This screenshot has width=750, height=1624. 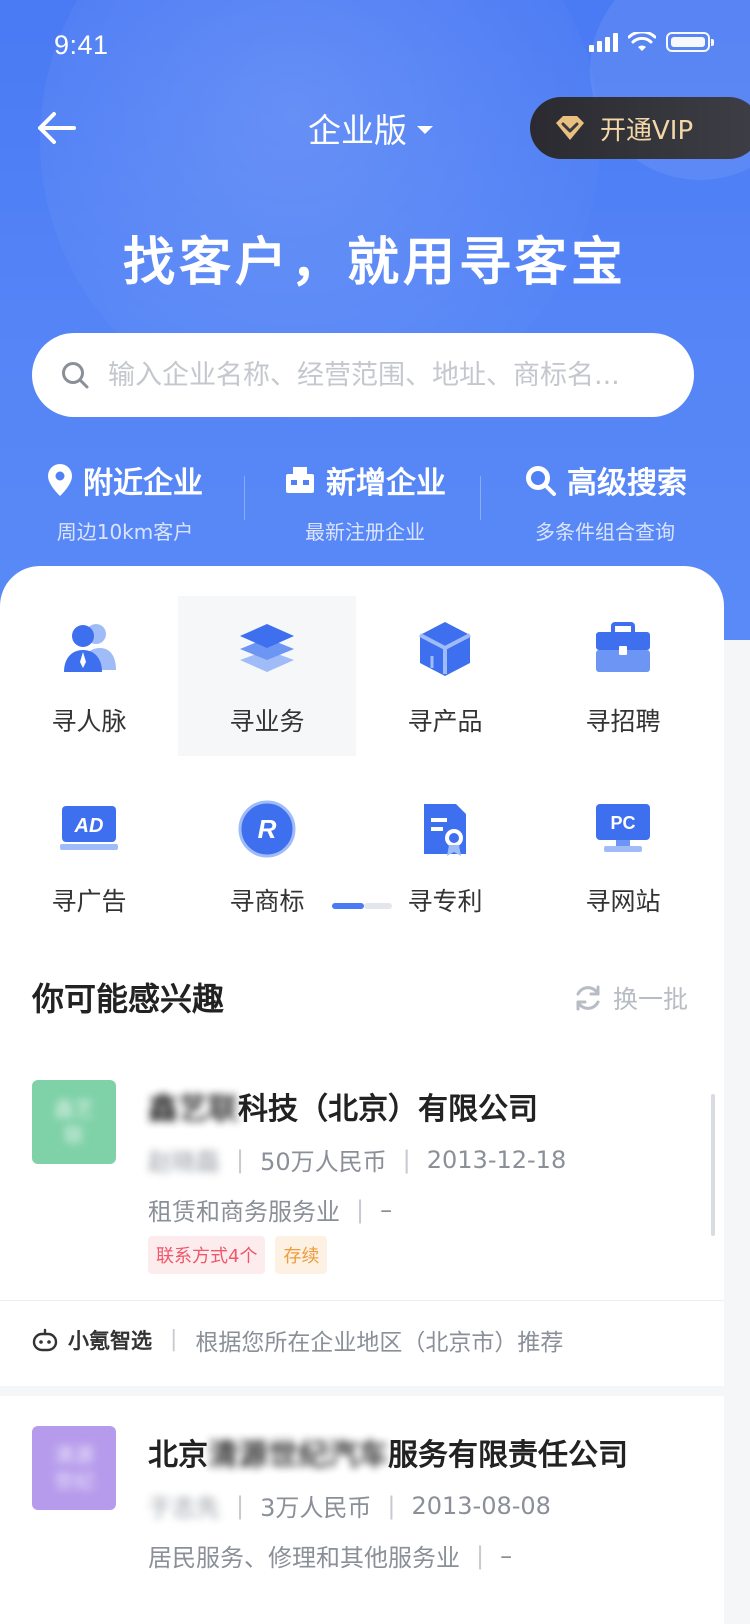 What do you see at coordinates (207, 1255) in the screenshot?
I see `contact-count-tag: 联系方式4个` at bounding box center [207, 1255].